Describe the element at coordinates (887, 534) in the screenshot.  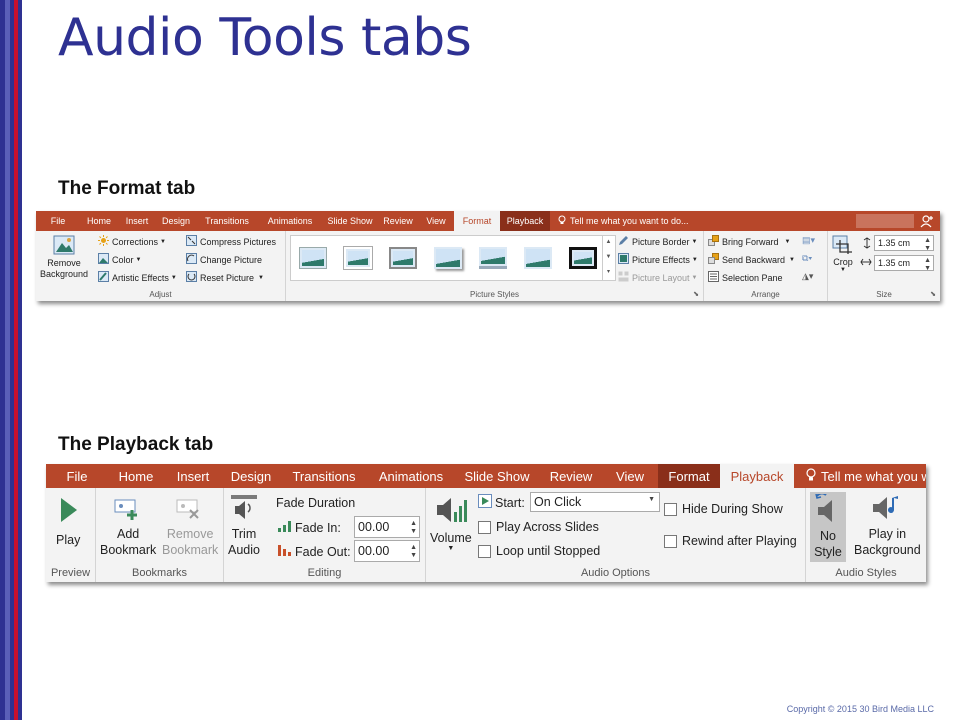
I see `play-in-background-label-line1: Play in` at that location.